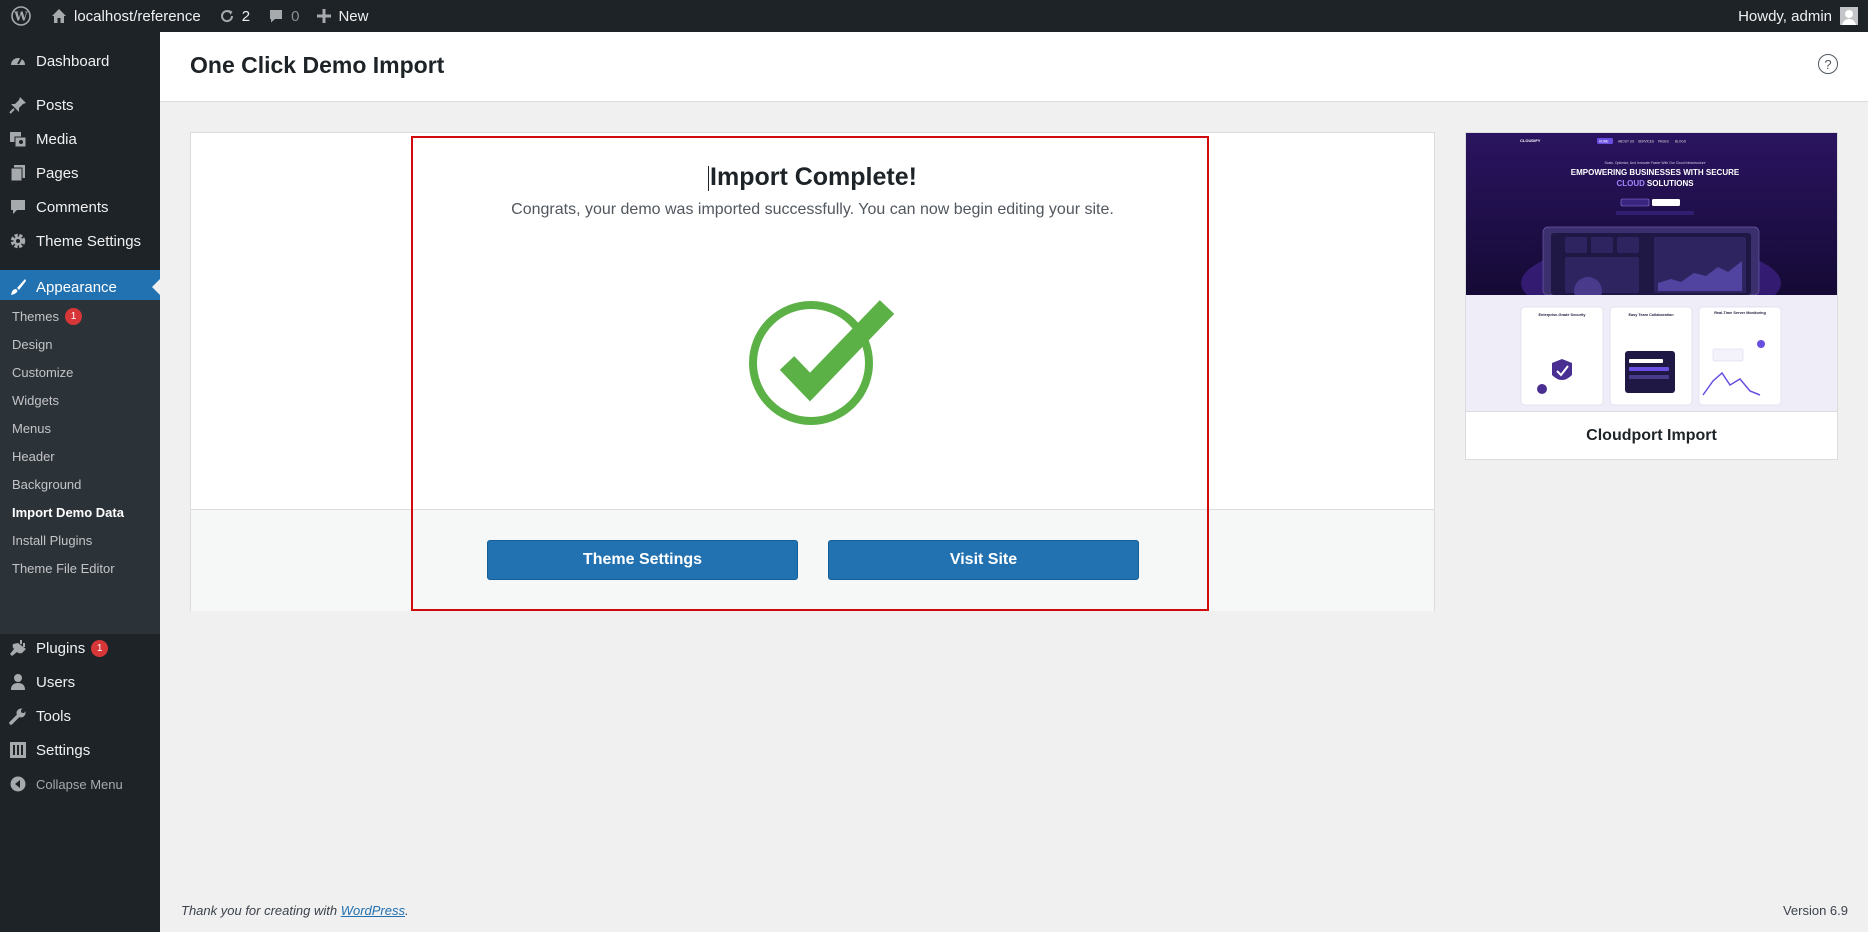  What do you see at coordinates (1646, 142) in the screenshot?
I see `preview-nav-2: SERVICES` at bounding box center [1646, 142].